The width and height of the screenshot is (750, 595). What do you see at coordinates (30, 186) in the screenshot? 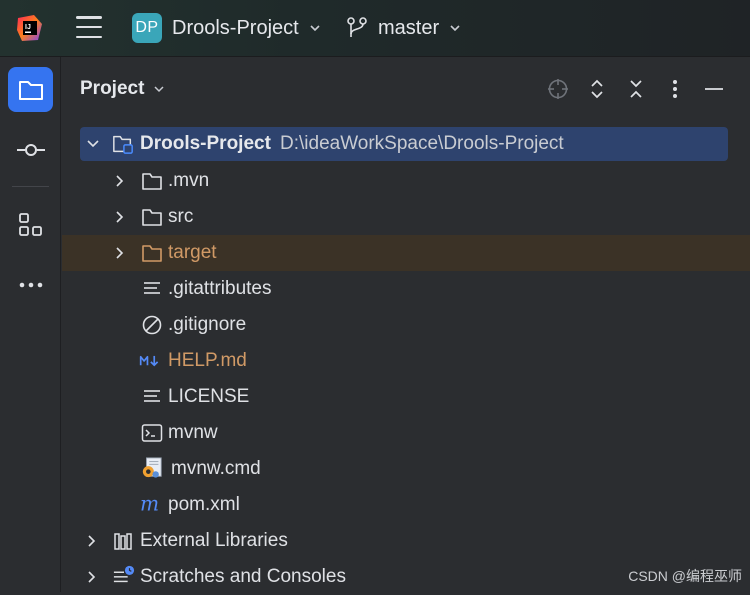
I see `divider` at bounding box center [30, 186].